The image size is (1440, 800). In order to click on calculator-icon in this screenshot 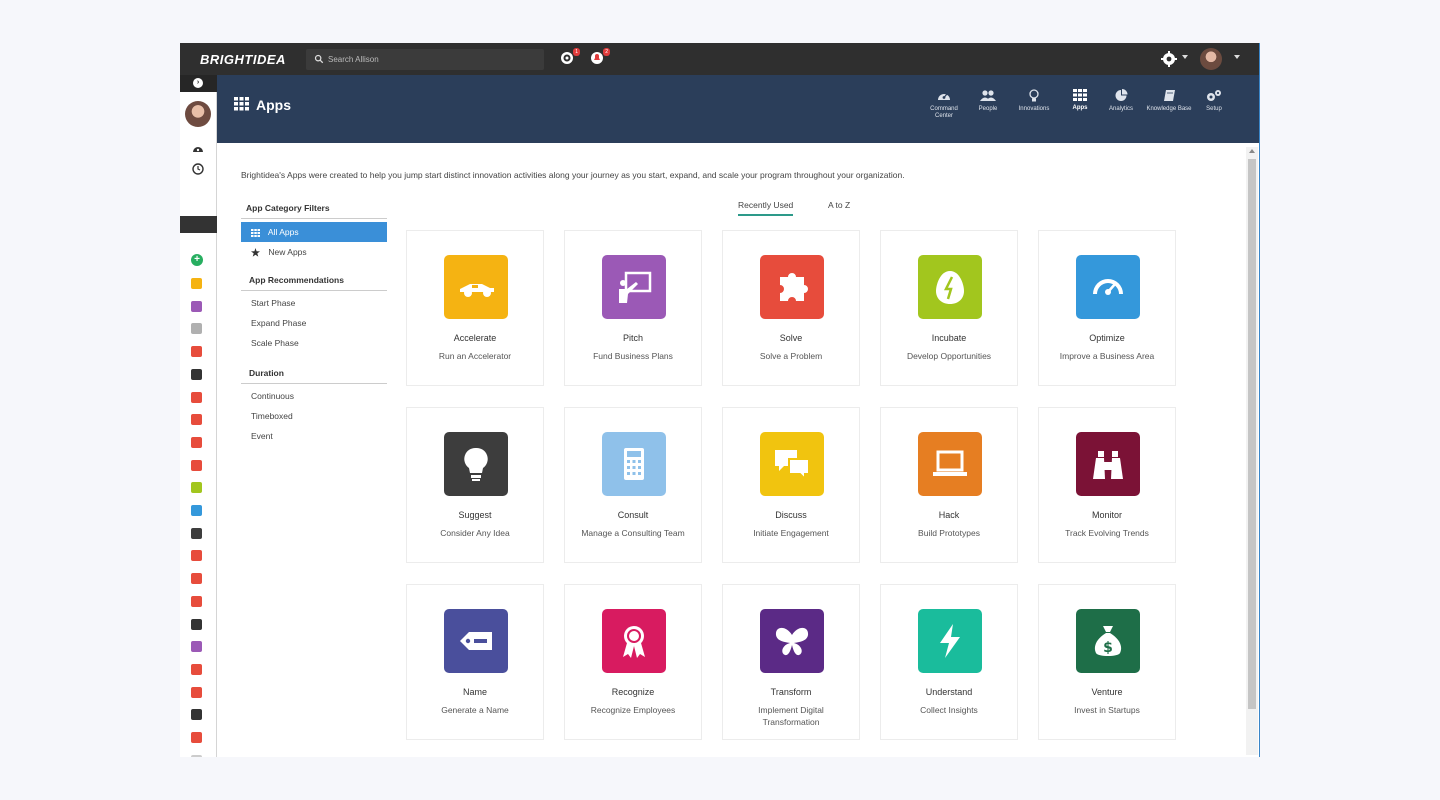, I will do `click(634, 464)`.